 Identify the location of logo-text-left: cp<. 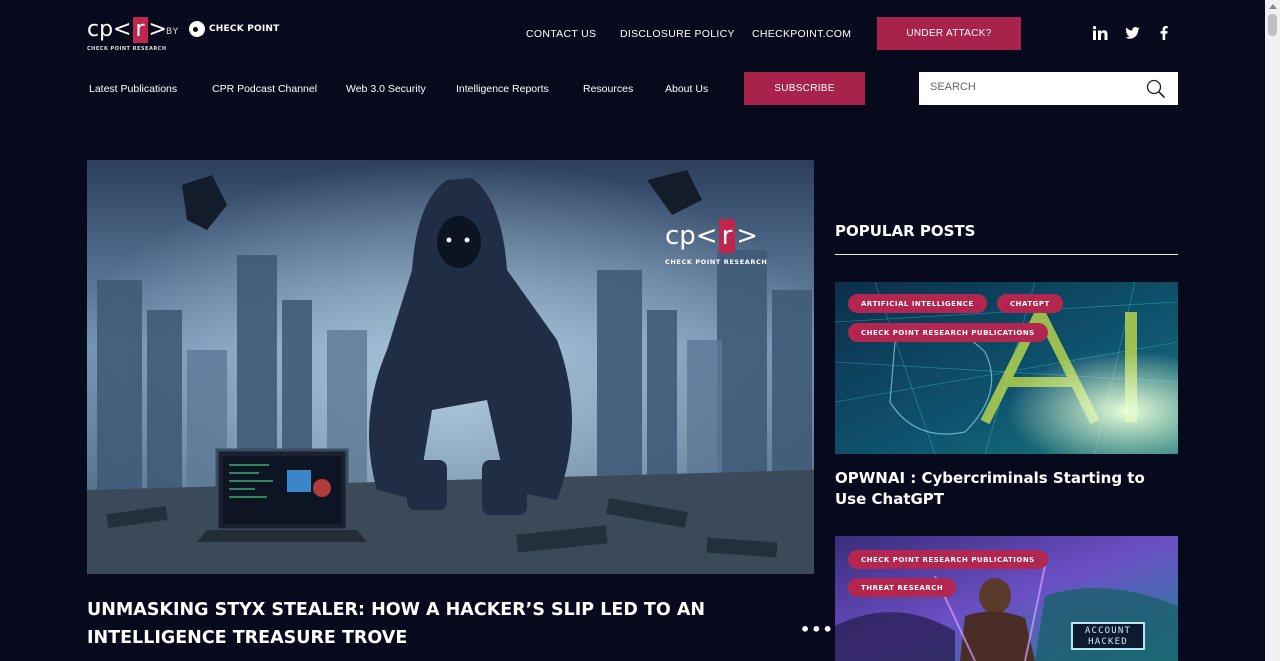
(109, 29).